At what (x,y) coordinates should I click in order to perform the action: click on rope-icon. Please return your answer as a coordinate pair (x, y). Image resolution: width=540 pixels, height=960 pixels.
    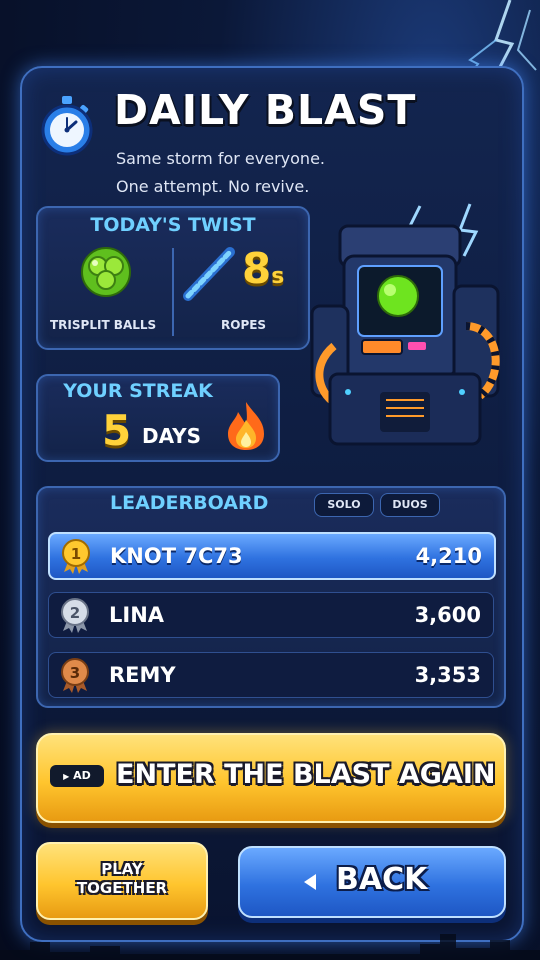
    Looking at the image, I should click on (209, 274).